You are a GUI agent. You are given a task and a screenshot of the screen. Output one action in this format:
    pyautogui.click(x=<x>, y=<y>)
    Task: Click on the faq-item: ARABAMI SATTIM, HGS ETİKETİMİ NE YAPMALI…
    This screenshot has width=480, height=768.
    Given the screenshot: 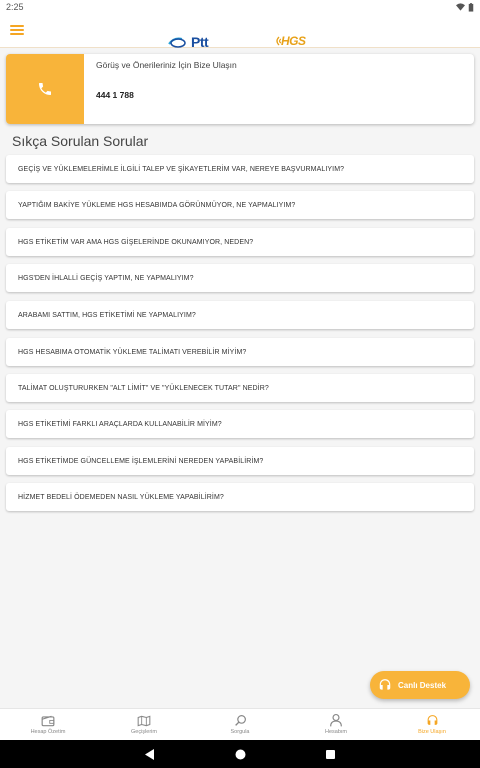 What is the action you would take?
    pyautogui.click(x=240, y=315)
    